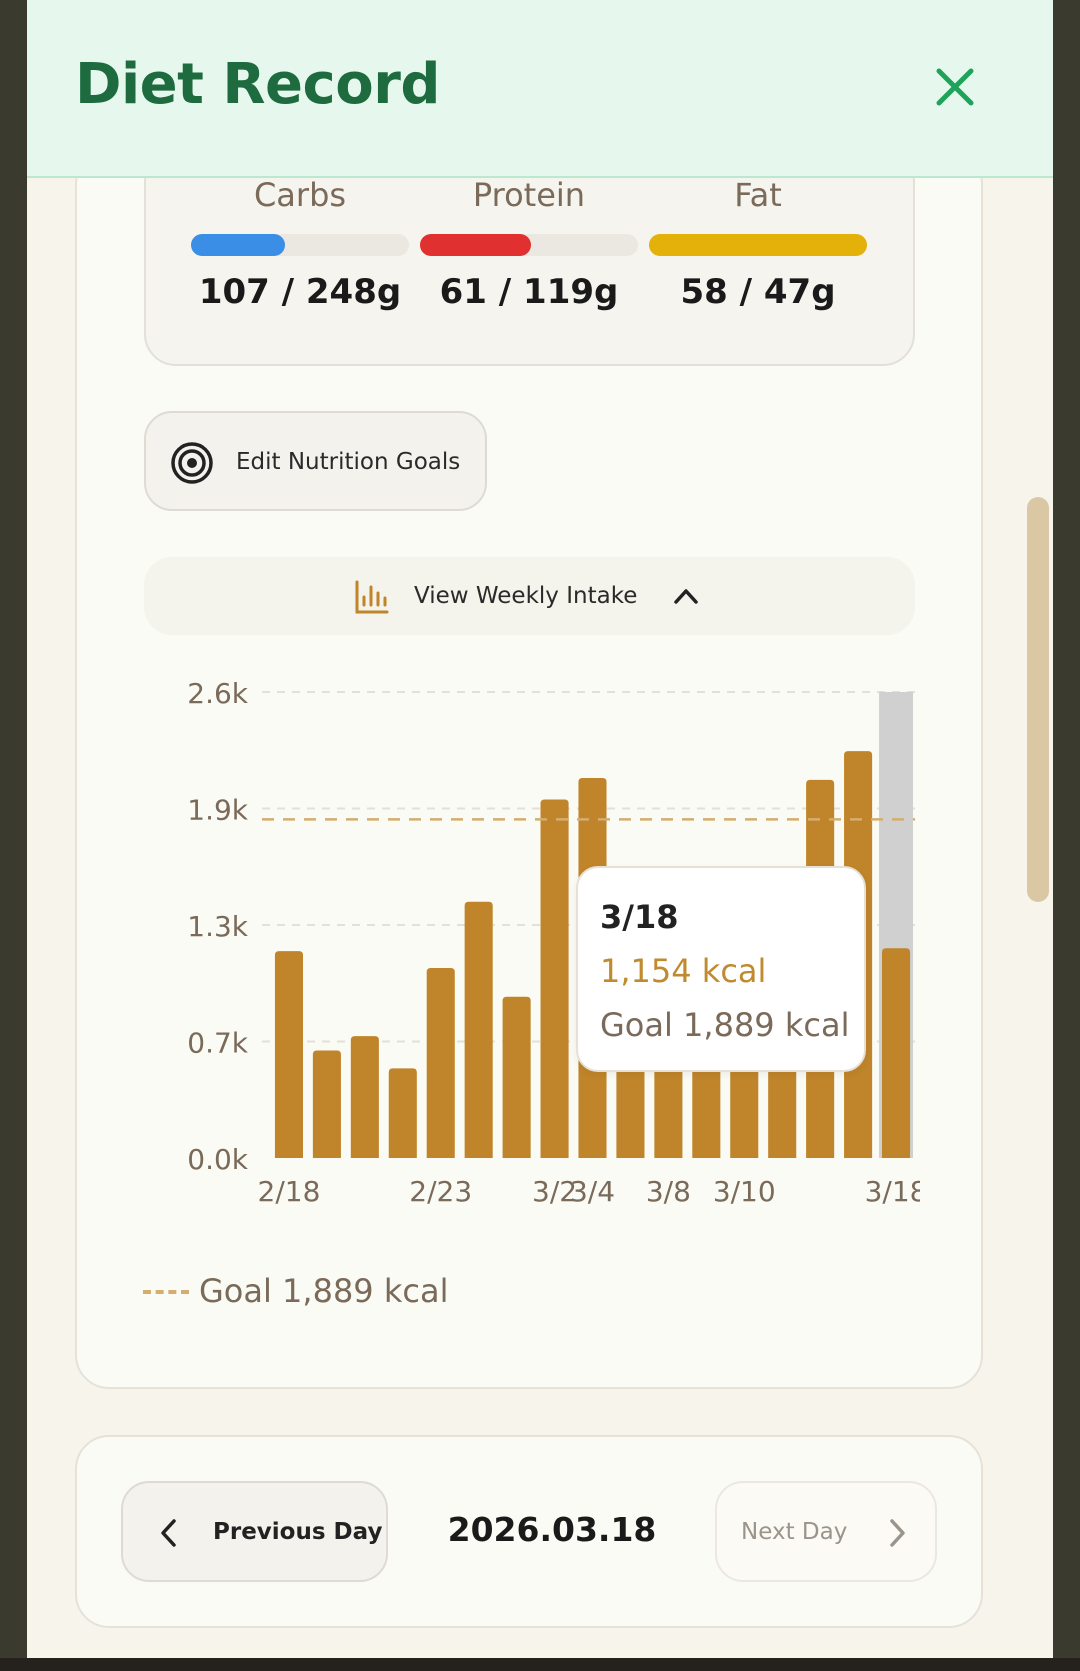 This screenshot has height=1671, width=1080. Describe the element at coordinates (298, 1532) in the screenshot. I see `previous-day-label: Previous Day` at that location.